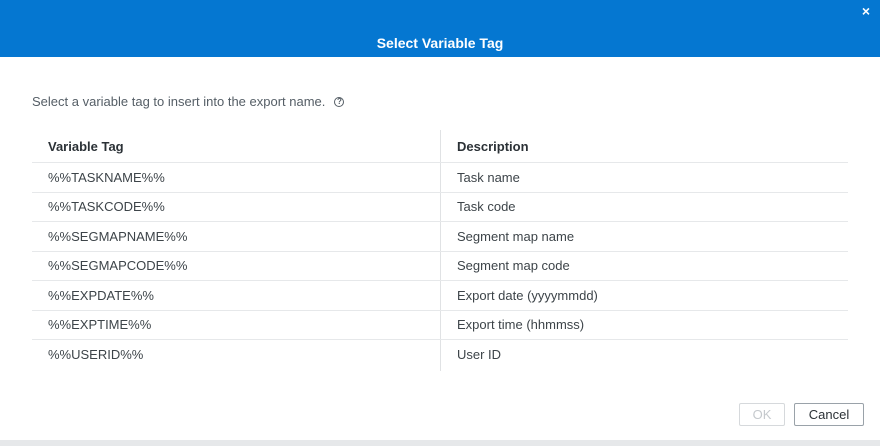 The width and height of the screenshot is (880, 446). Describe the element at coordinates (440, 355) in the screenshot. I see `table-row: %%USERID%% User ID` at that location.